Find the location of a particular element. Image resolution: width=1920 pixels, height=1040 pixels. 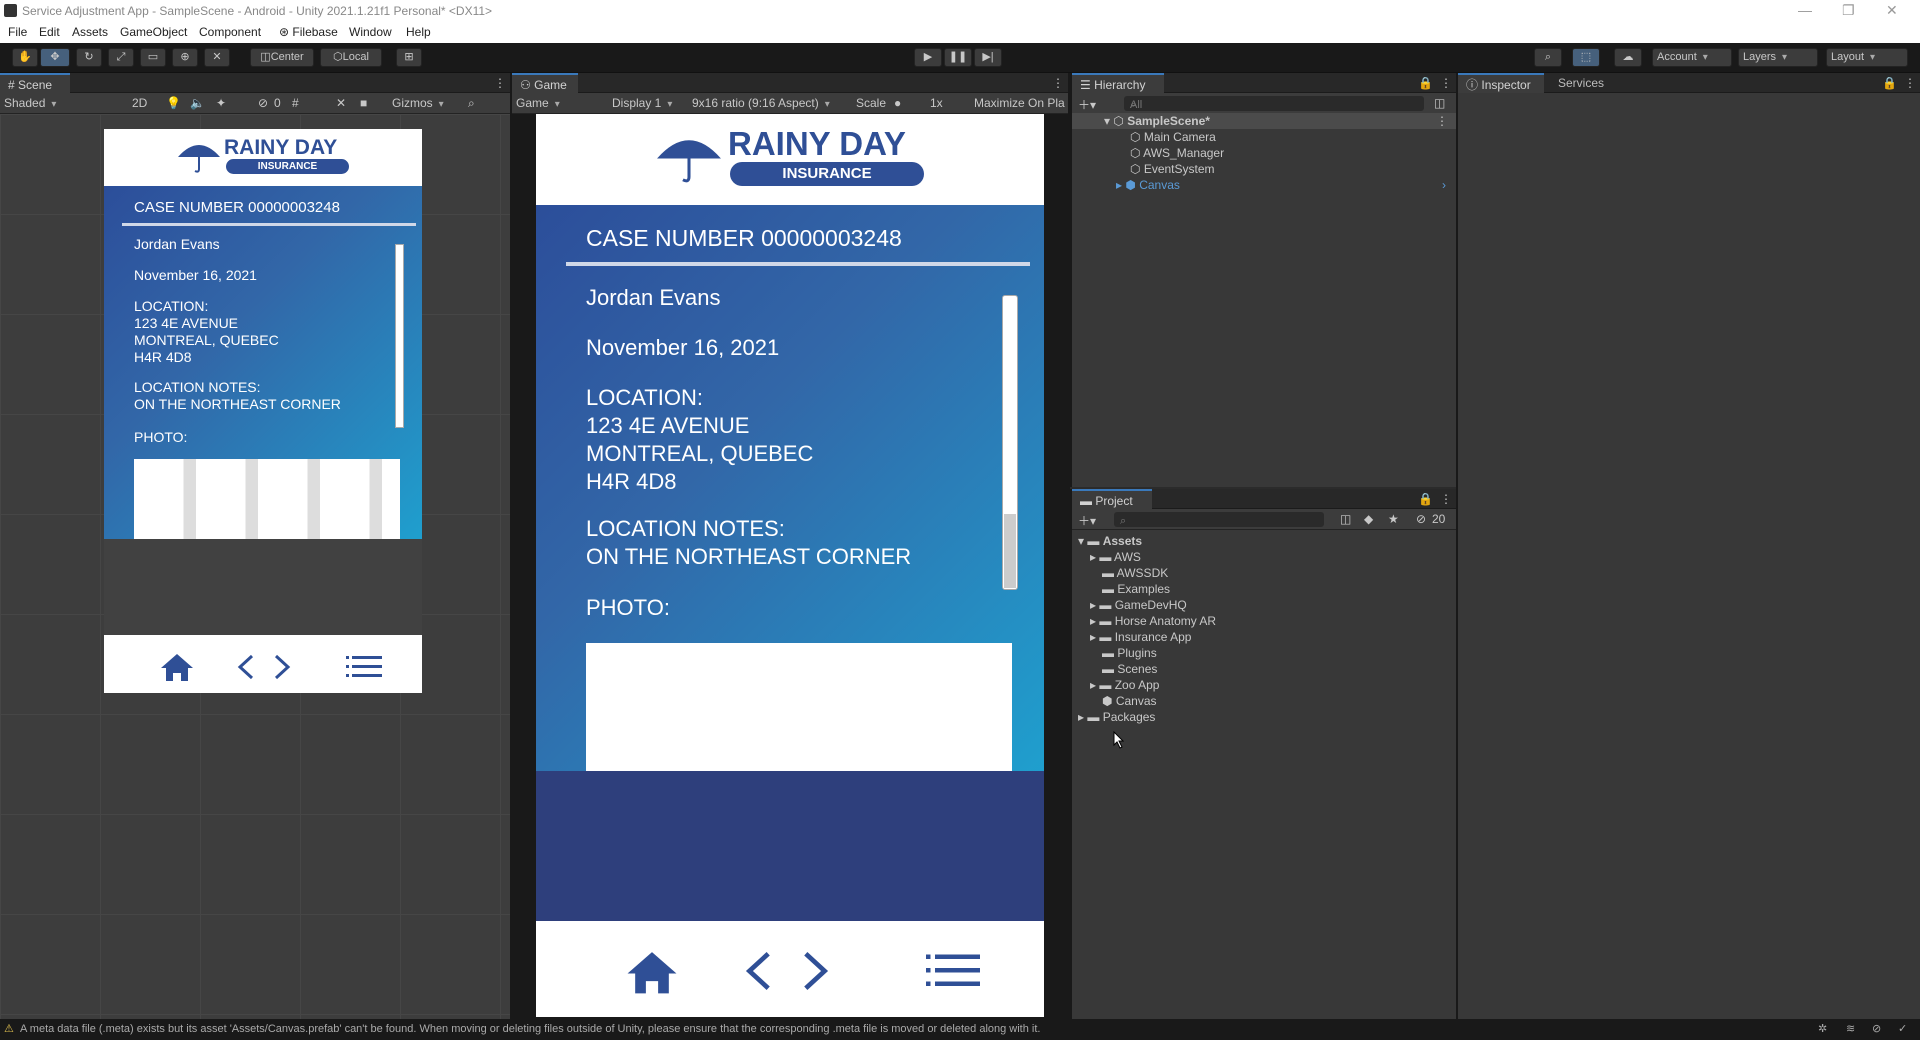

hidden-objects-icon: ⊘ is located at coordinates (263, 103).